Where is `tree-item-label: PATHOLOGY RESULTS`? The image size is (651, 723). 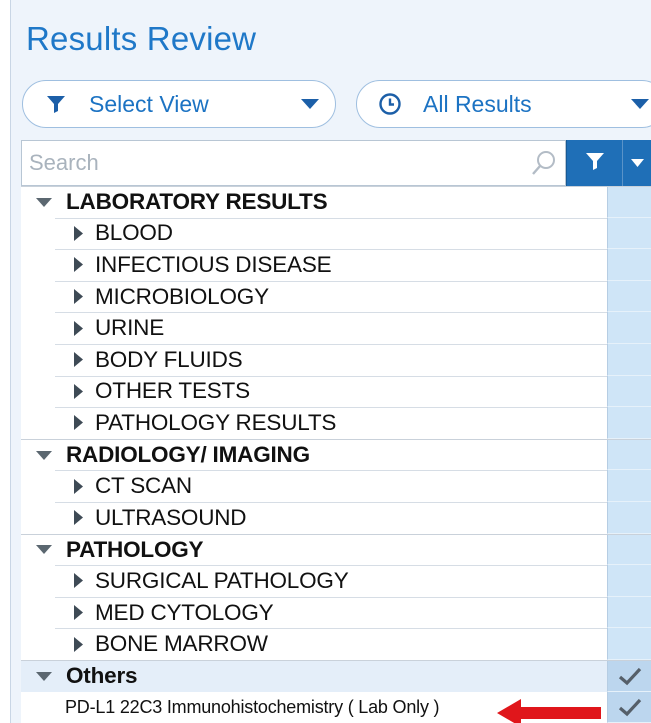
tree-item-label: PATHOLOGY RESULTS is located at coordinates (216, 422).